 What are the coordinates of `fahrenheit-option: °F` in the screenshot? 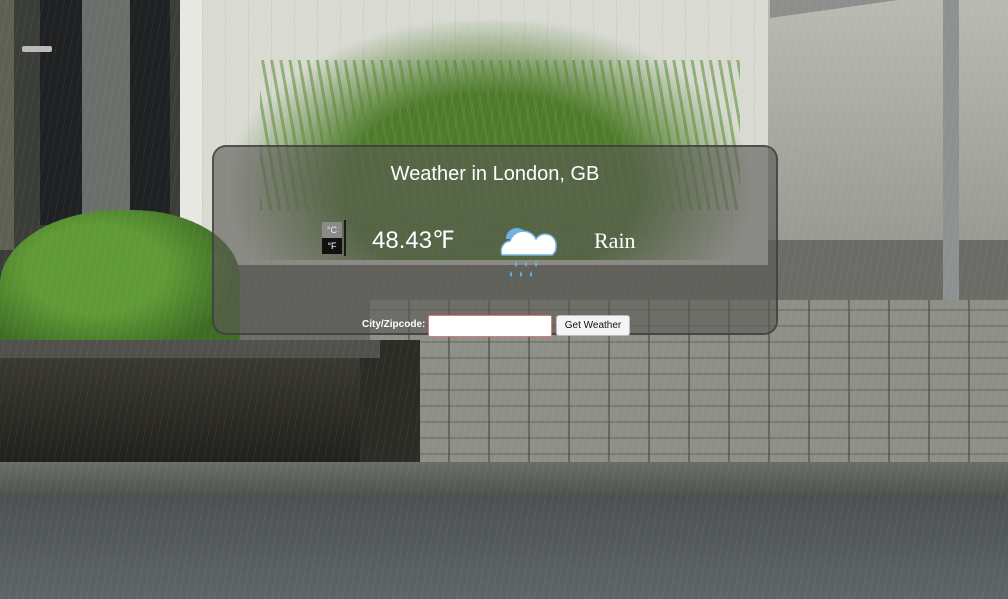 It's located at (332, 246).